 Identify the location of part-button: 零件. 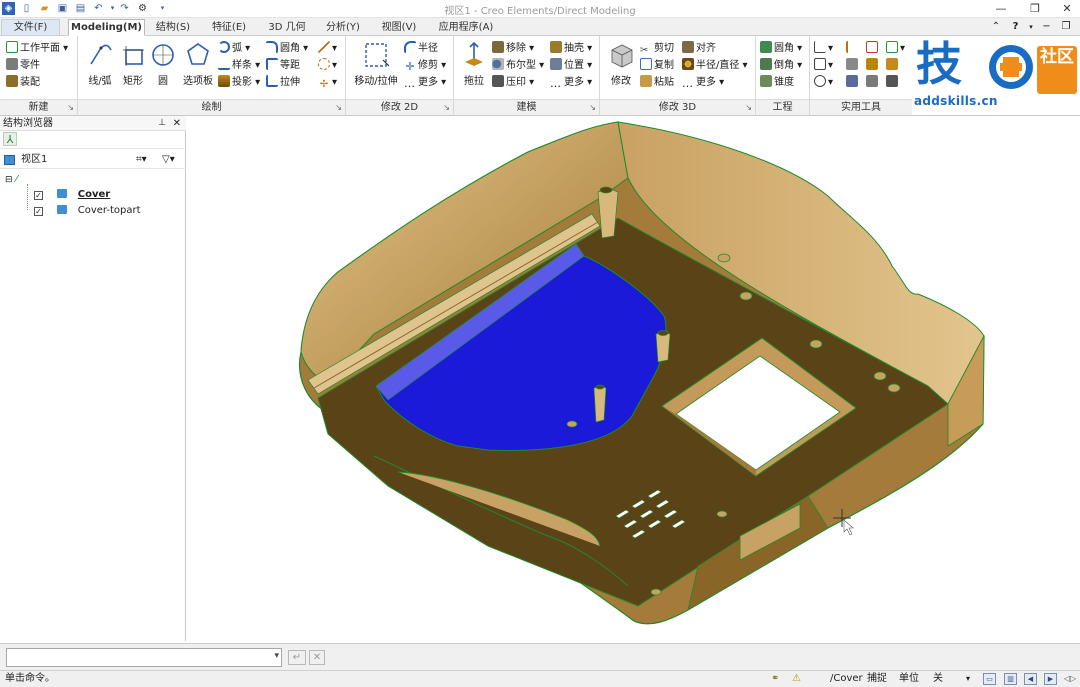
(23, 65).